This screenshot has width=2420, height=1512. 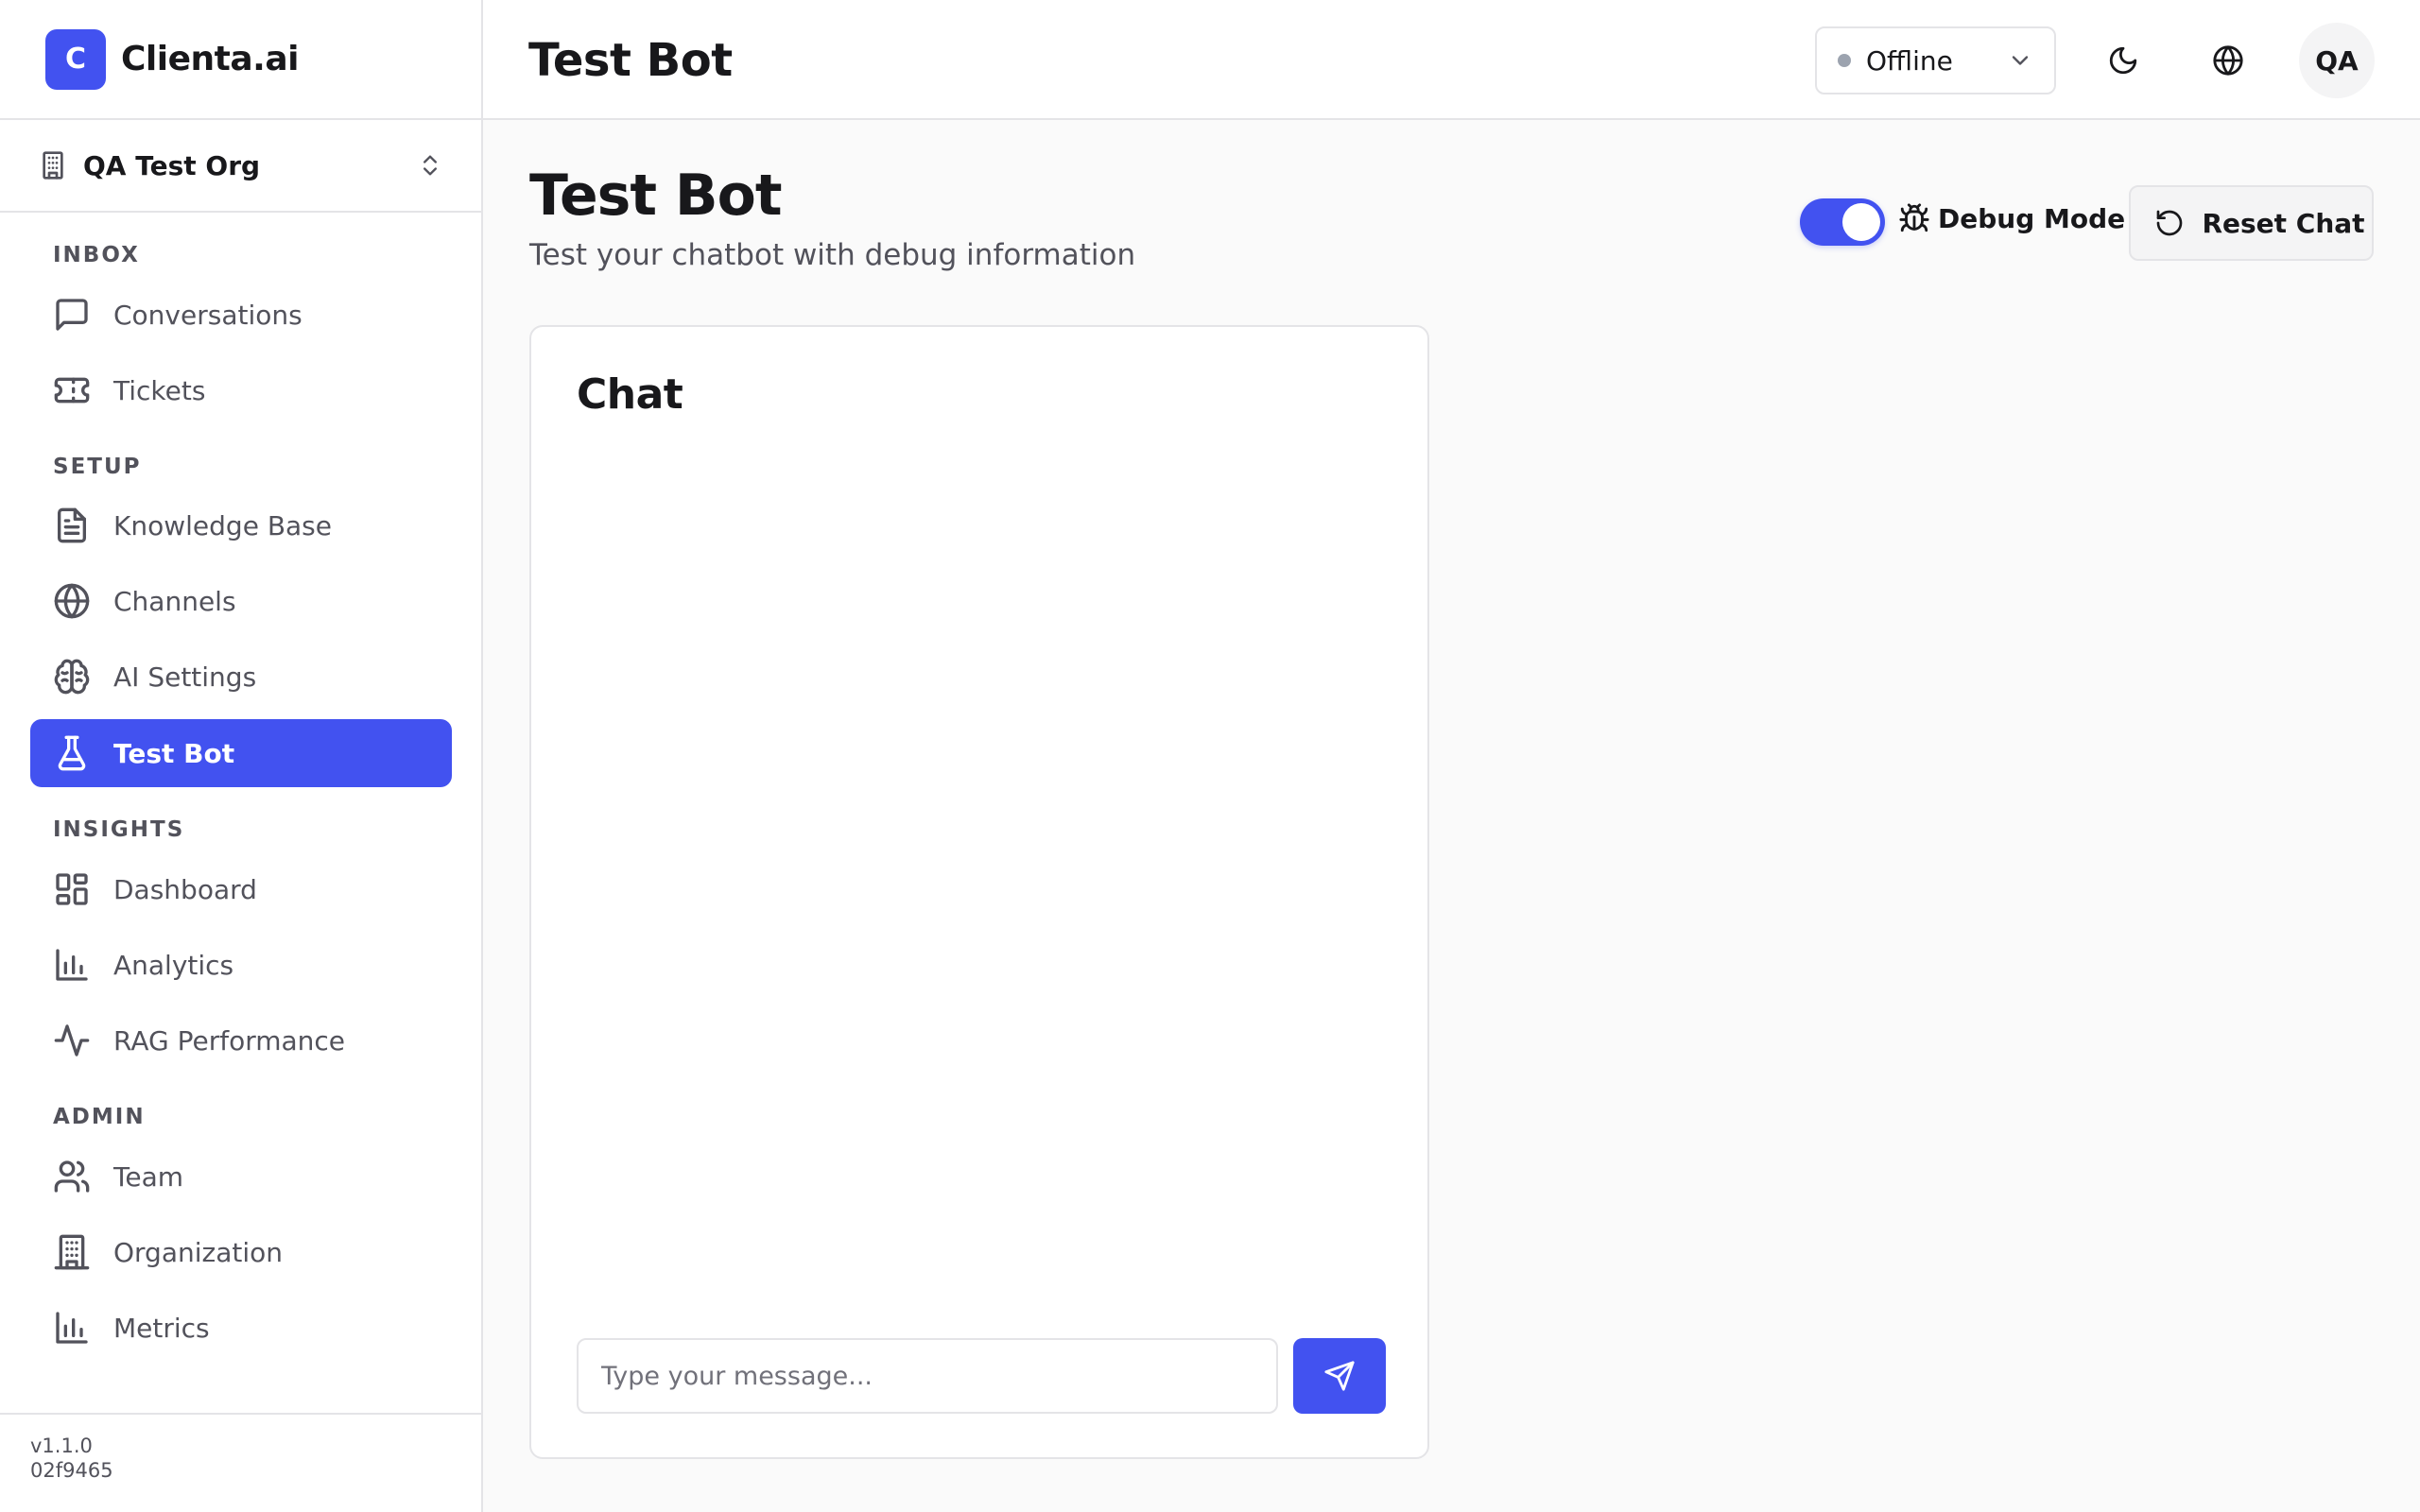 What do you see at coordinates (241, 1177) in the screenshot?
I see `sidebar-item-team: Team` at bounding box center [241, 1177].